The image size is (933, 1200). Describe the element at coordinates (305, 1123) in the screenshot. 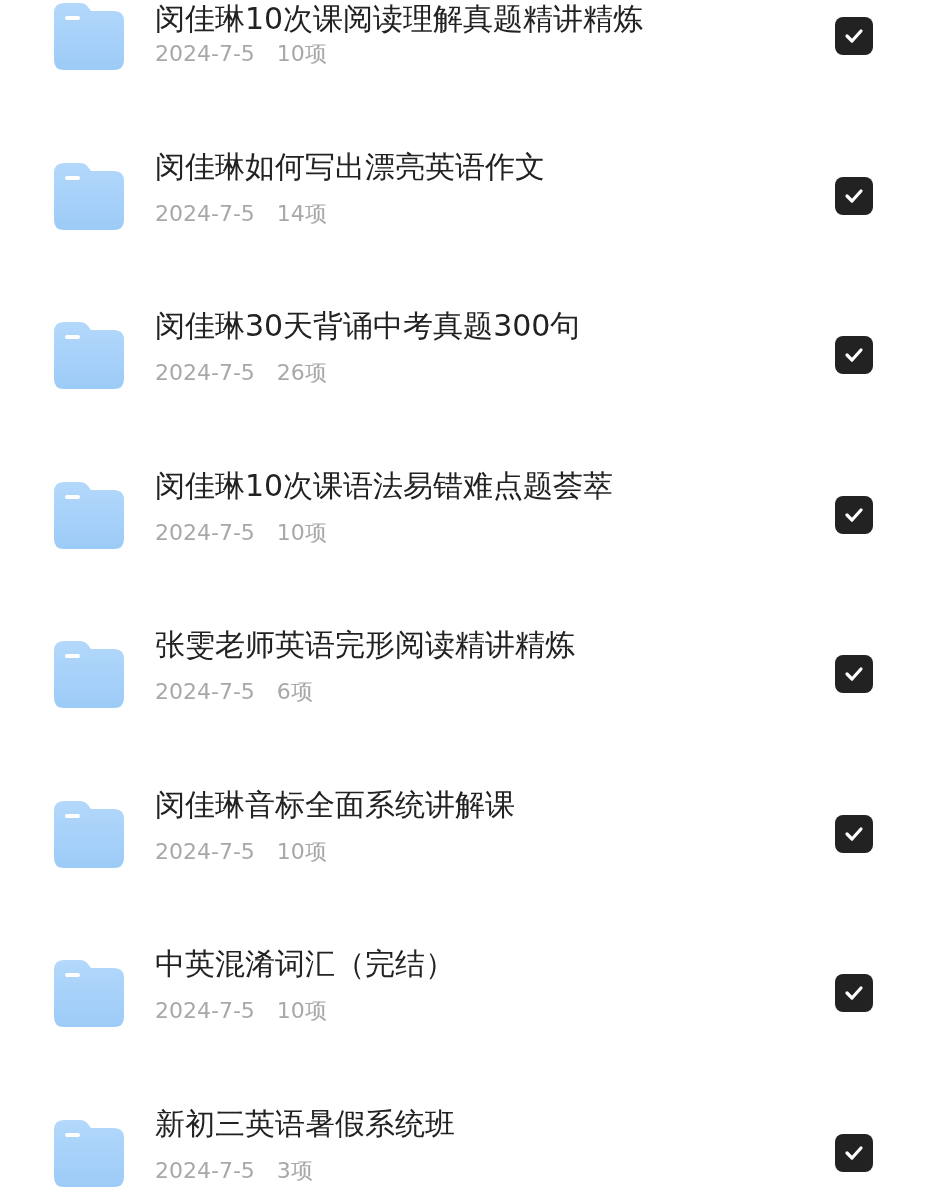

I see `folder-title: 新初三英语暑假系统班` at that location.